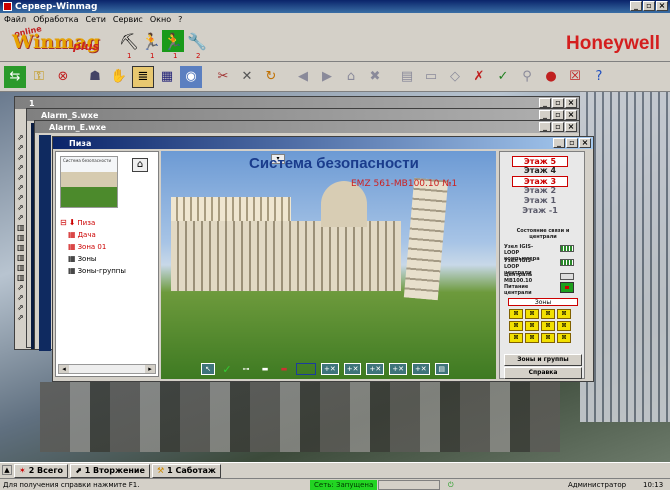  Describe the element at coordinates (110, 470) in the screenshot. I see `tab-intrusion: ⬈ 1 Вторжение` at that location.